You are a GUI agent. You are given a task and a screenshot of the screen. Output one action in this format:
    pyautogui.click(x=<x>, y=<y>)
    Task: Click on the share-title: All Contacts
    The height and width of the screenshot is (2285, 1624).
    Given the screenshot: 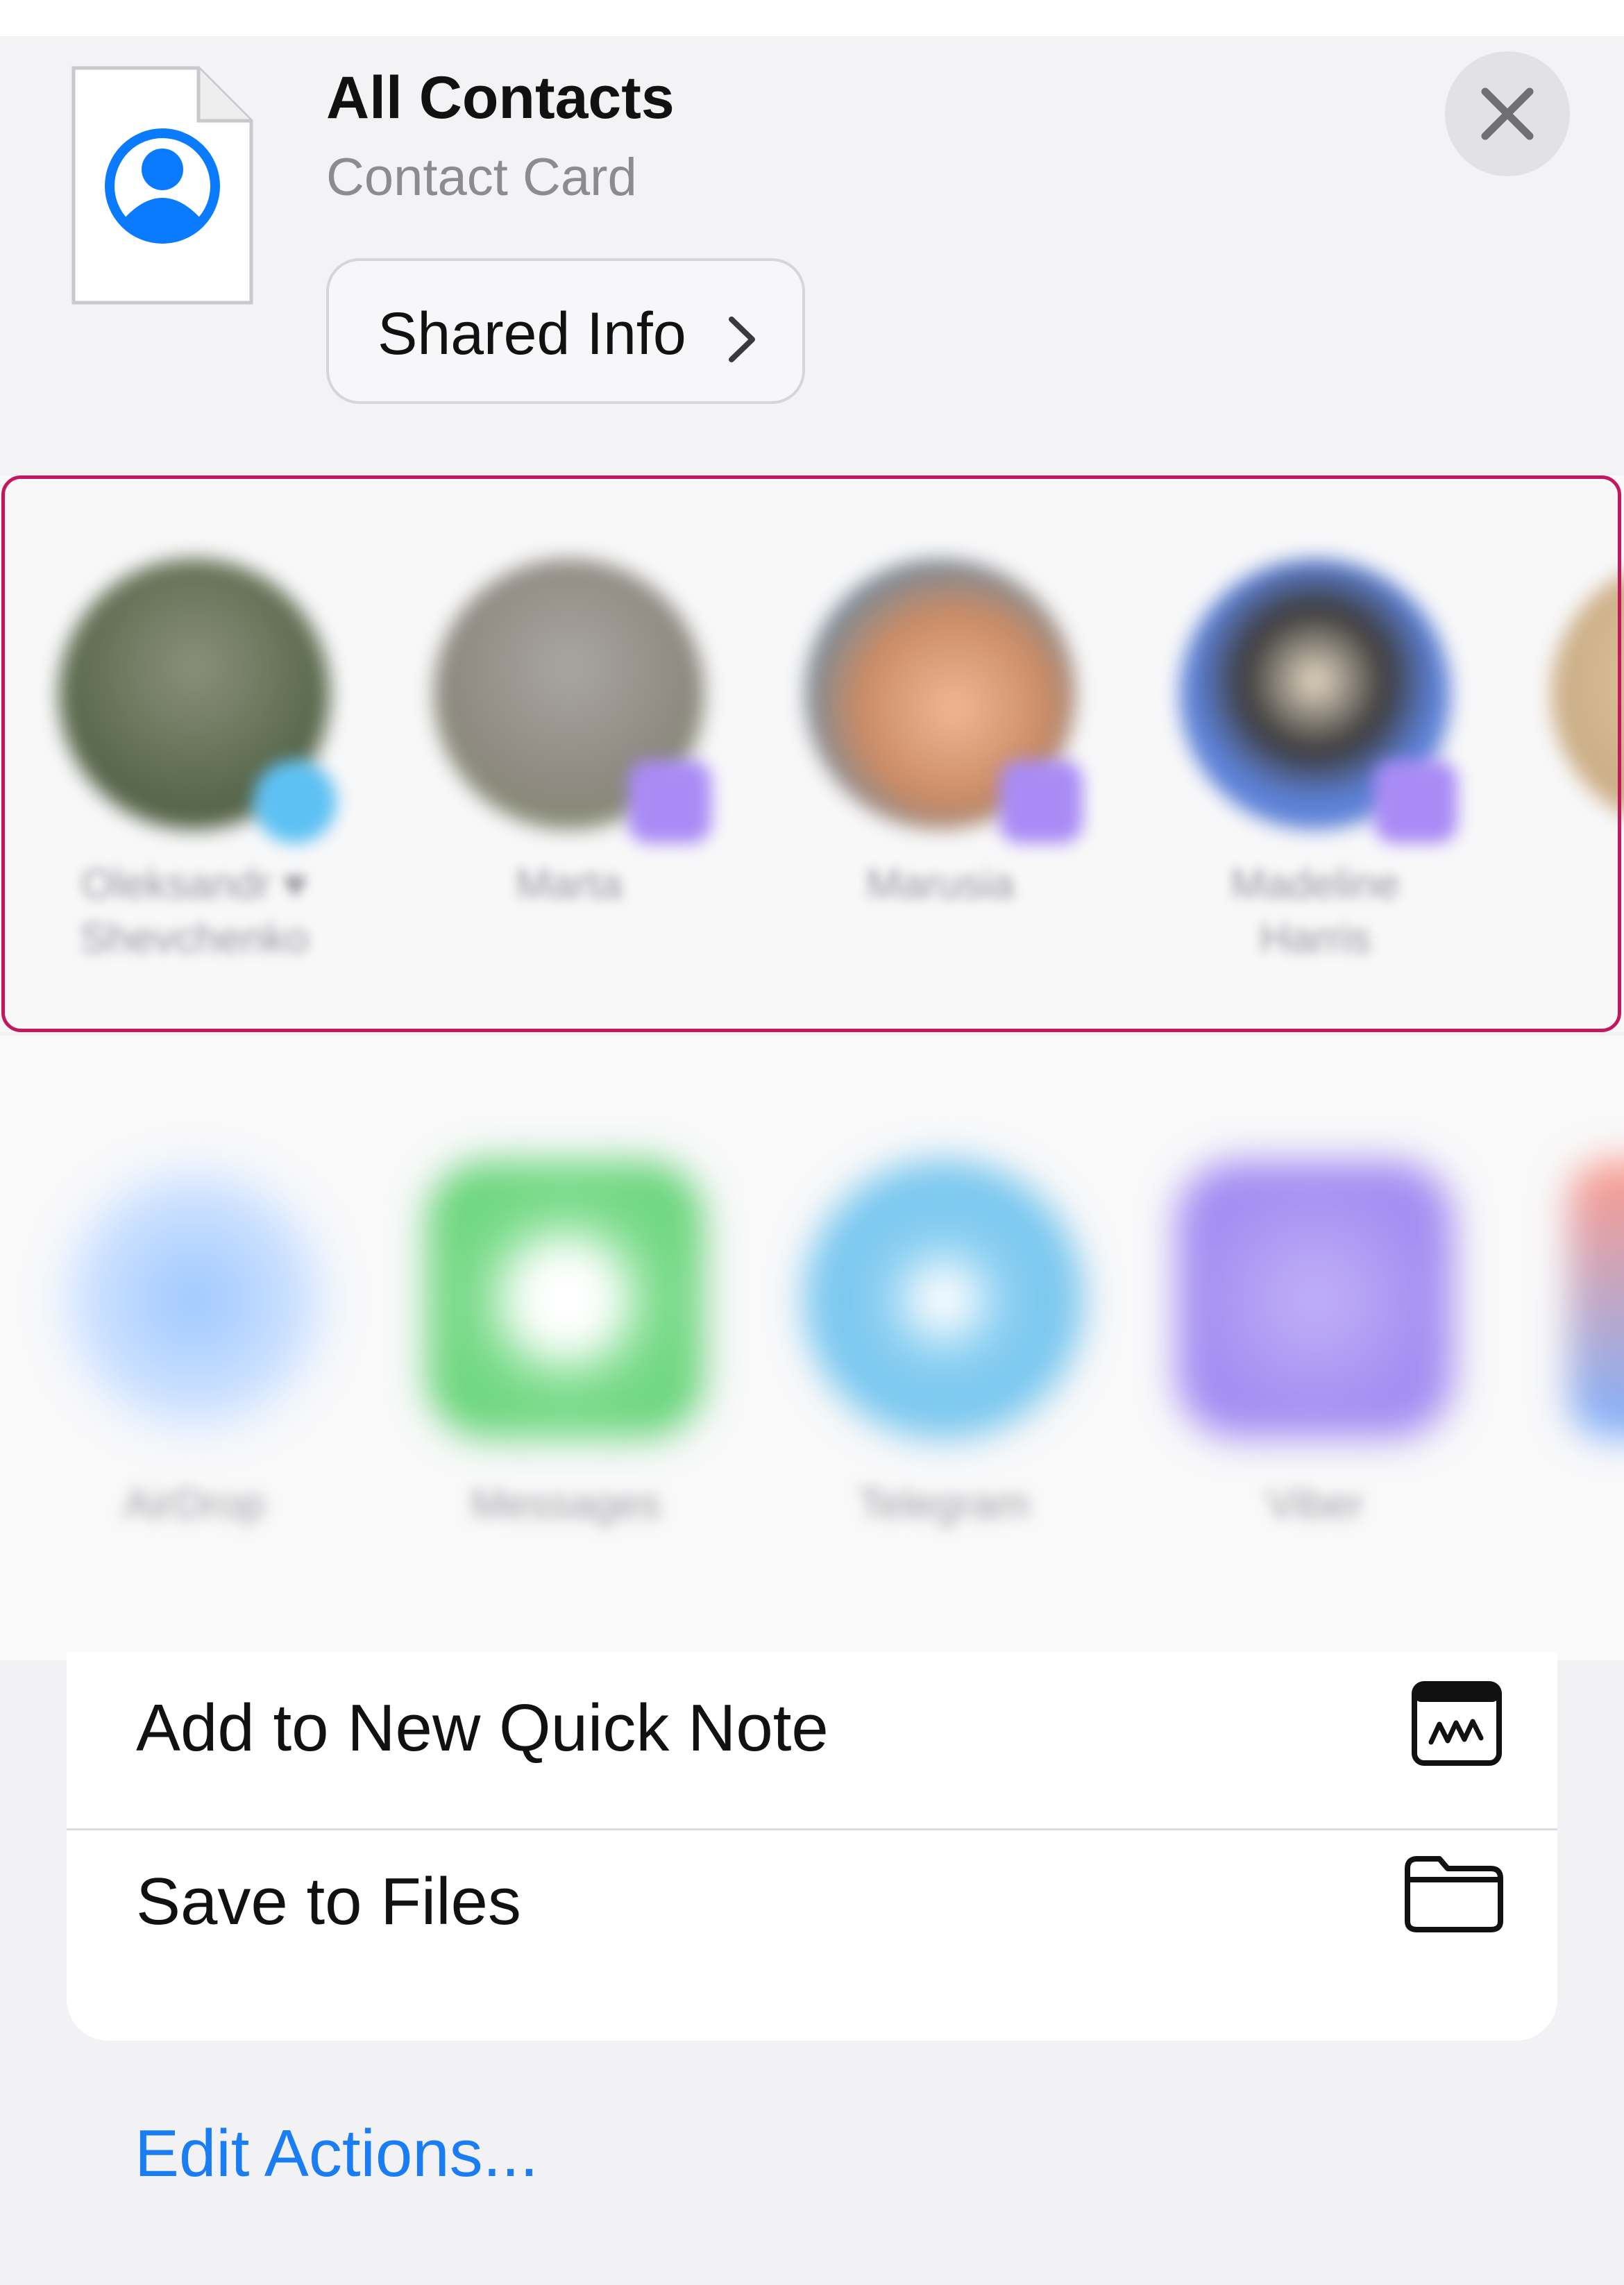 What is the action you would take?
    pyautogui.click(x=500, y=98)
    